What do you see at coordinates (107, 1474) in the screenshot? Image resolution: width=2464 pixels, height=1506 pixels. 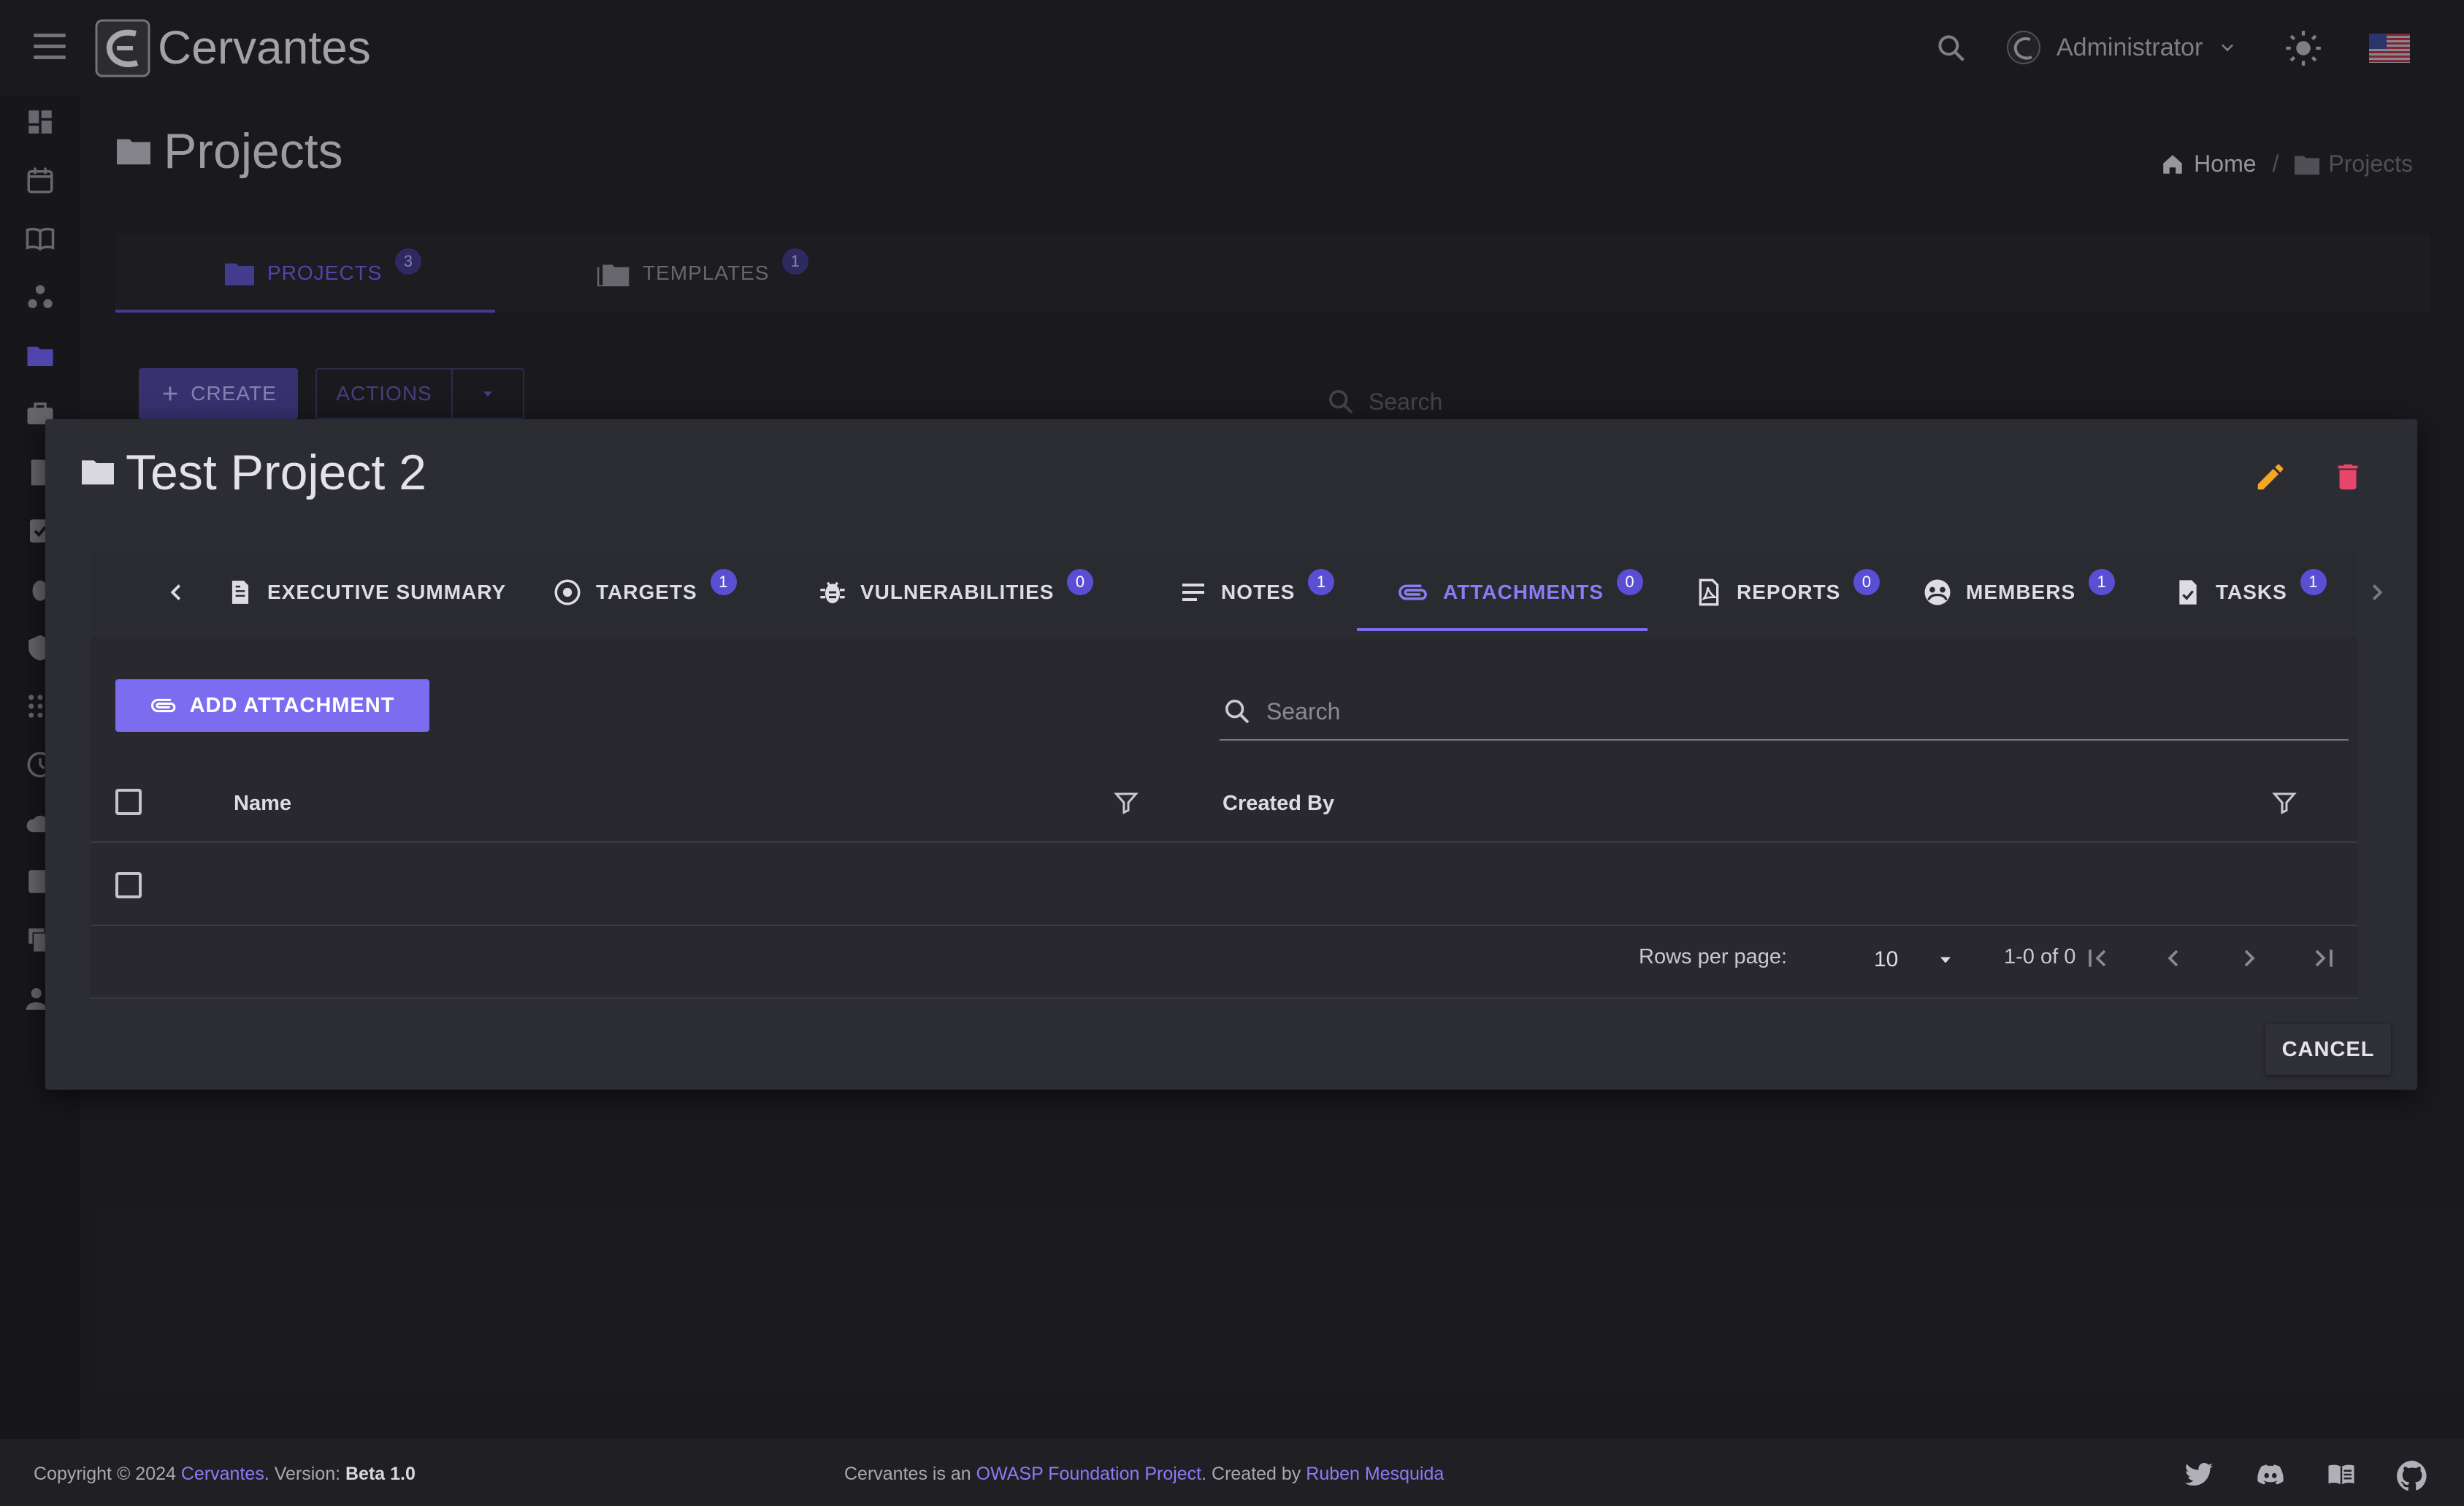 I see `copyright-text: Copyright © 2024` at bounding box center [107, 1474].